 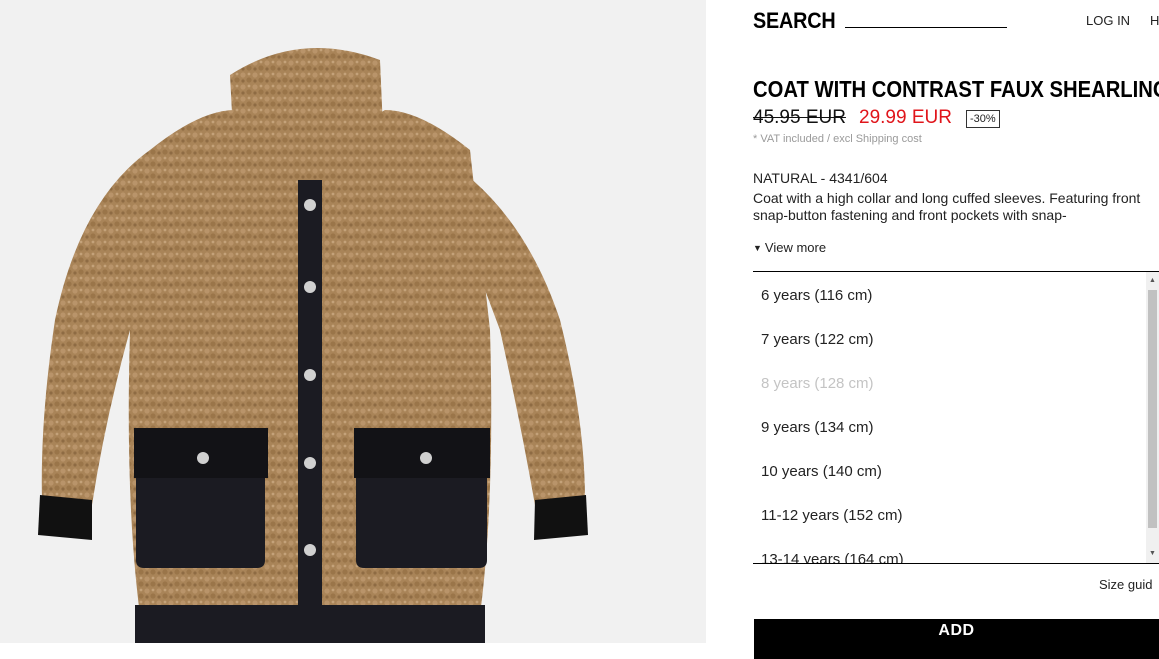 What do you see at coordinates (821, 471) in the screenshot?
I see `size-option: 10 years (140 cm)` at bounding box center [821, 471].